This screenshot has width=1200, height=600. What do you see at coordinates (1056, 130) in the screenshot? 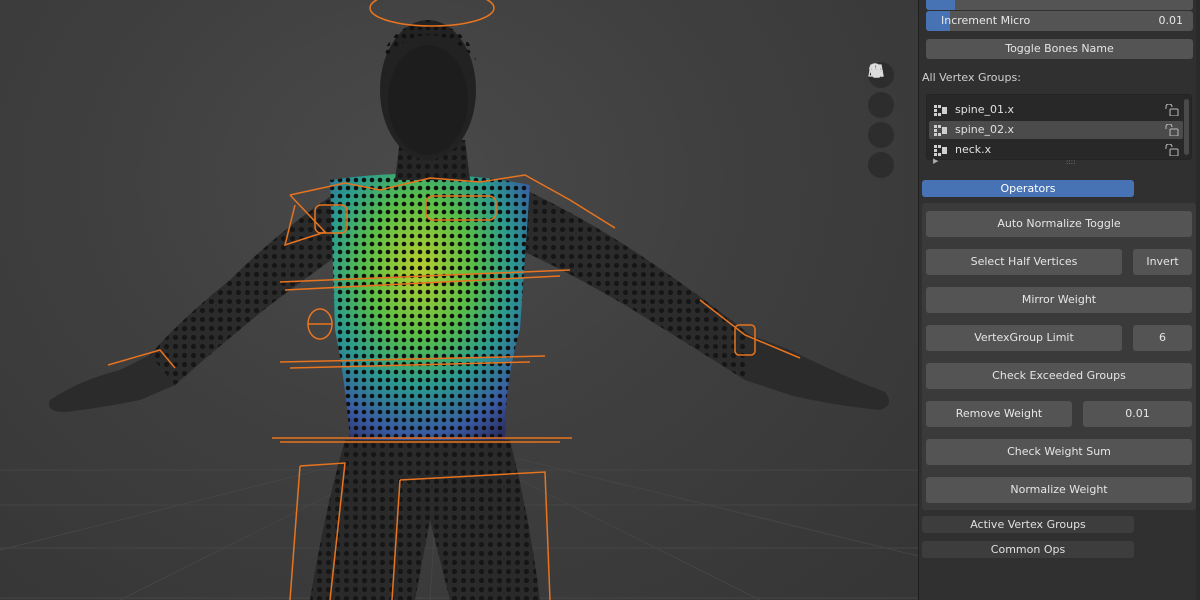
I see `list-item: spine_02.x` at bounding box center [1056, 130].